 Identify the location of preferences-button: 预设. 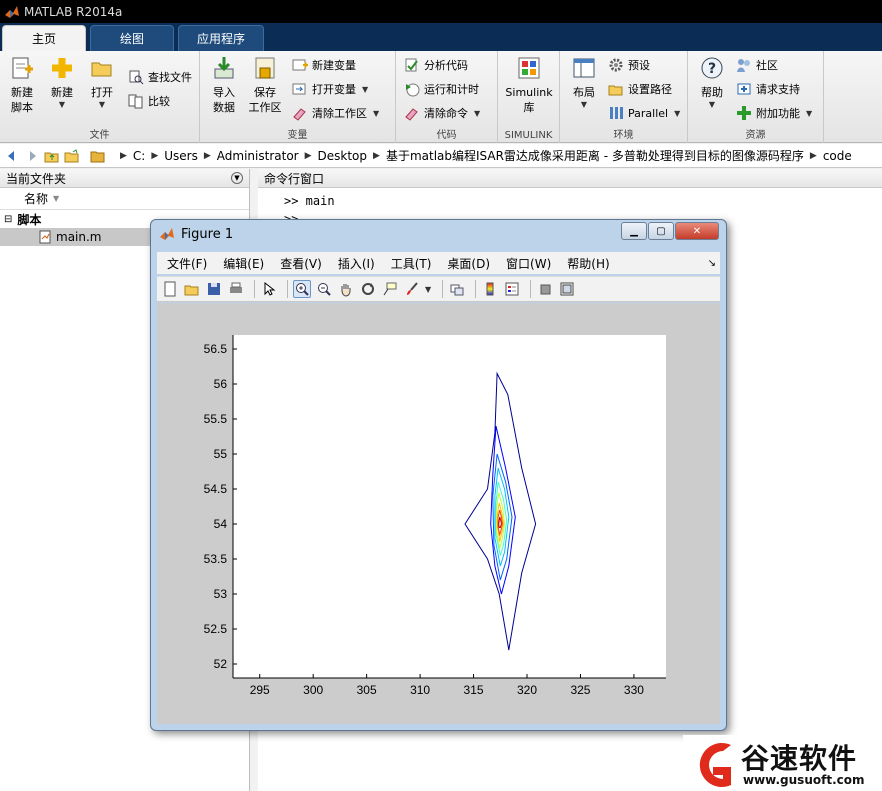
(629, 65).